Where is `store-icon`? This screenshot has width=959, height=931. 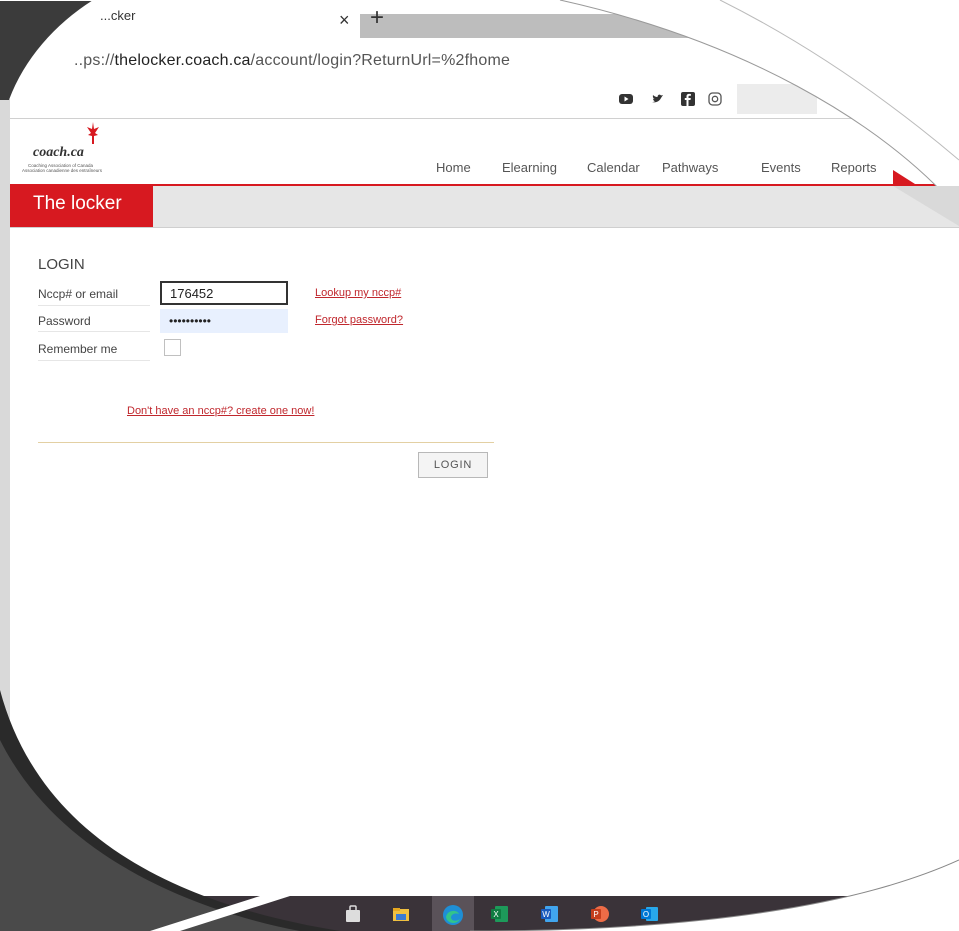
store-icon is located at coordinates (353, 914).